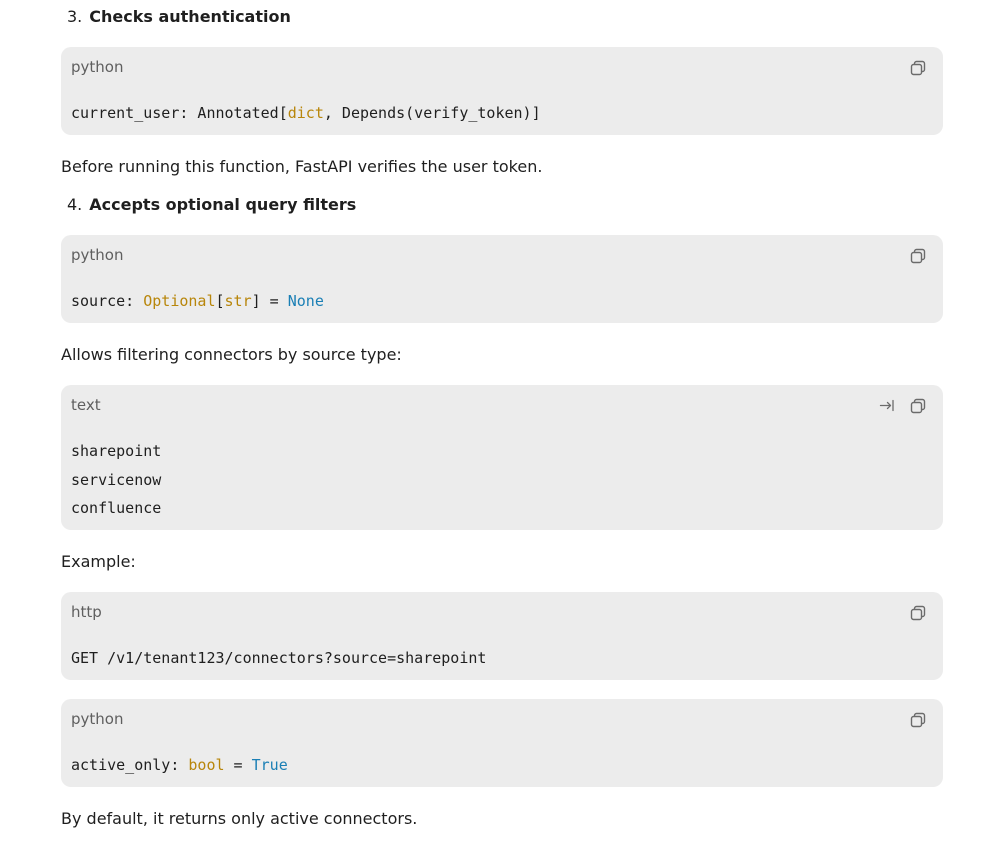 Image resolution: width=993 pixels, height=845 pixels. I want to click on code-token-type: bool, so click(206, 765).